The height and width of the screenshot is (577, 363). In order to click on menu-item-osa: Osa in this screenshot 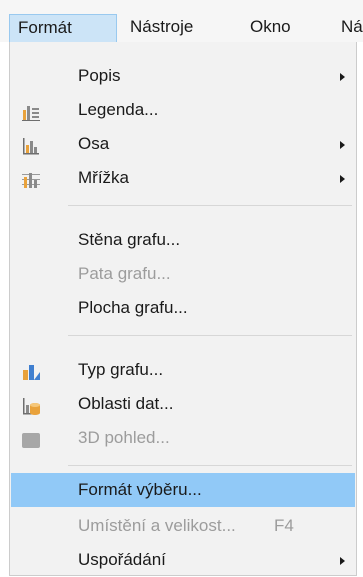, I will do `click(183, 144)`.